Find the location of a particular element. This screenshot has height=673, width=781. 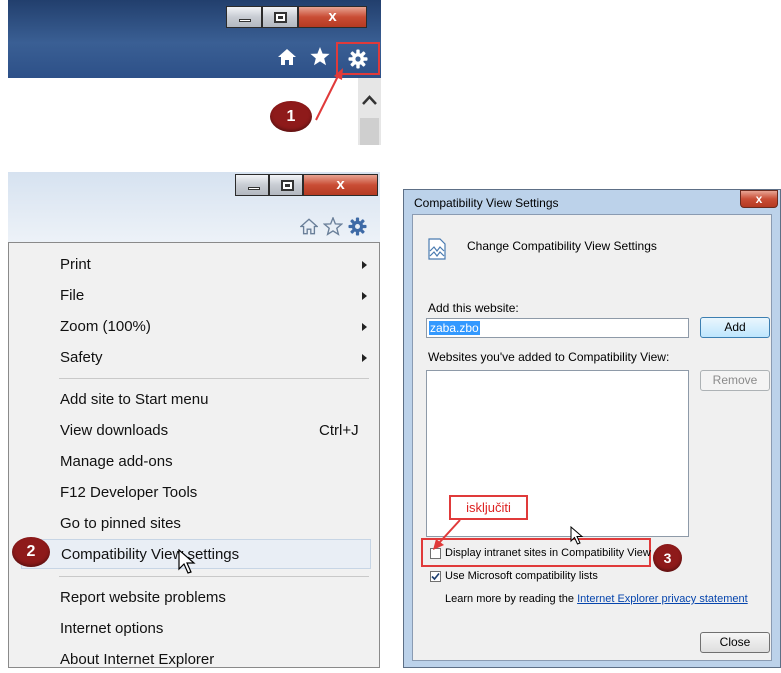

menu-item-add-site: Add site to Start menu is located at coordinates (196, 399).